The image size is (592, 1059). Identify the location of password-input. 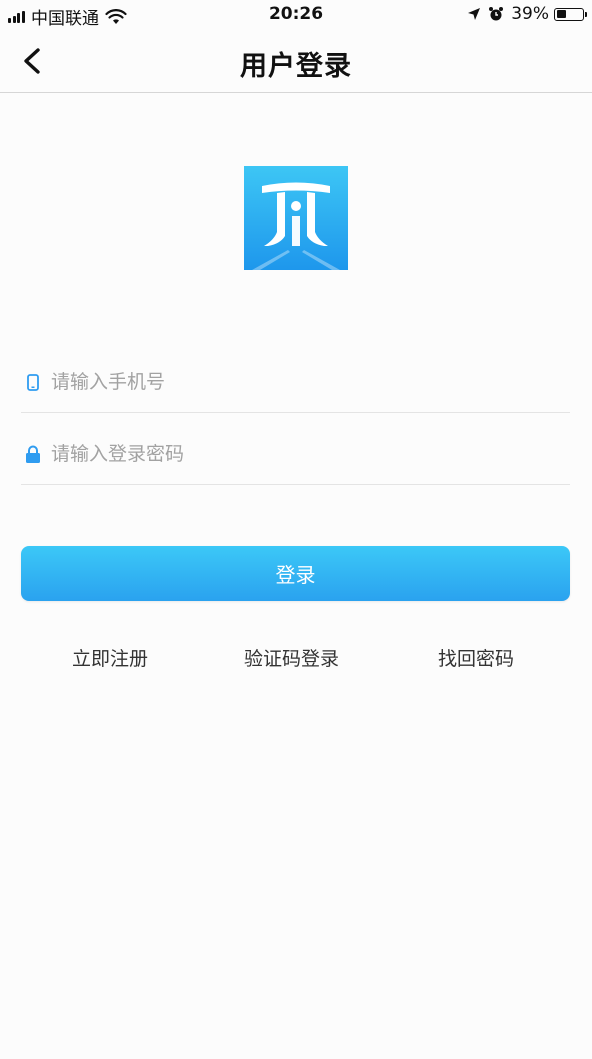
(291, 454).